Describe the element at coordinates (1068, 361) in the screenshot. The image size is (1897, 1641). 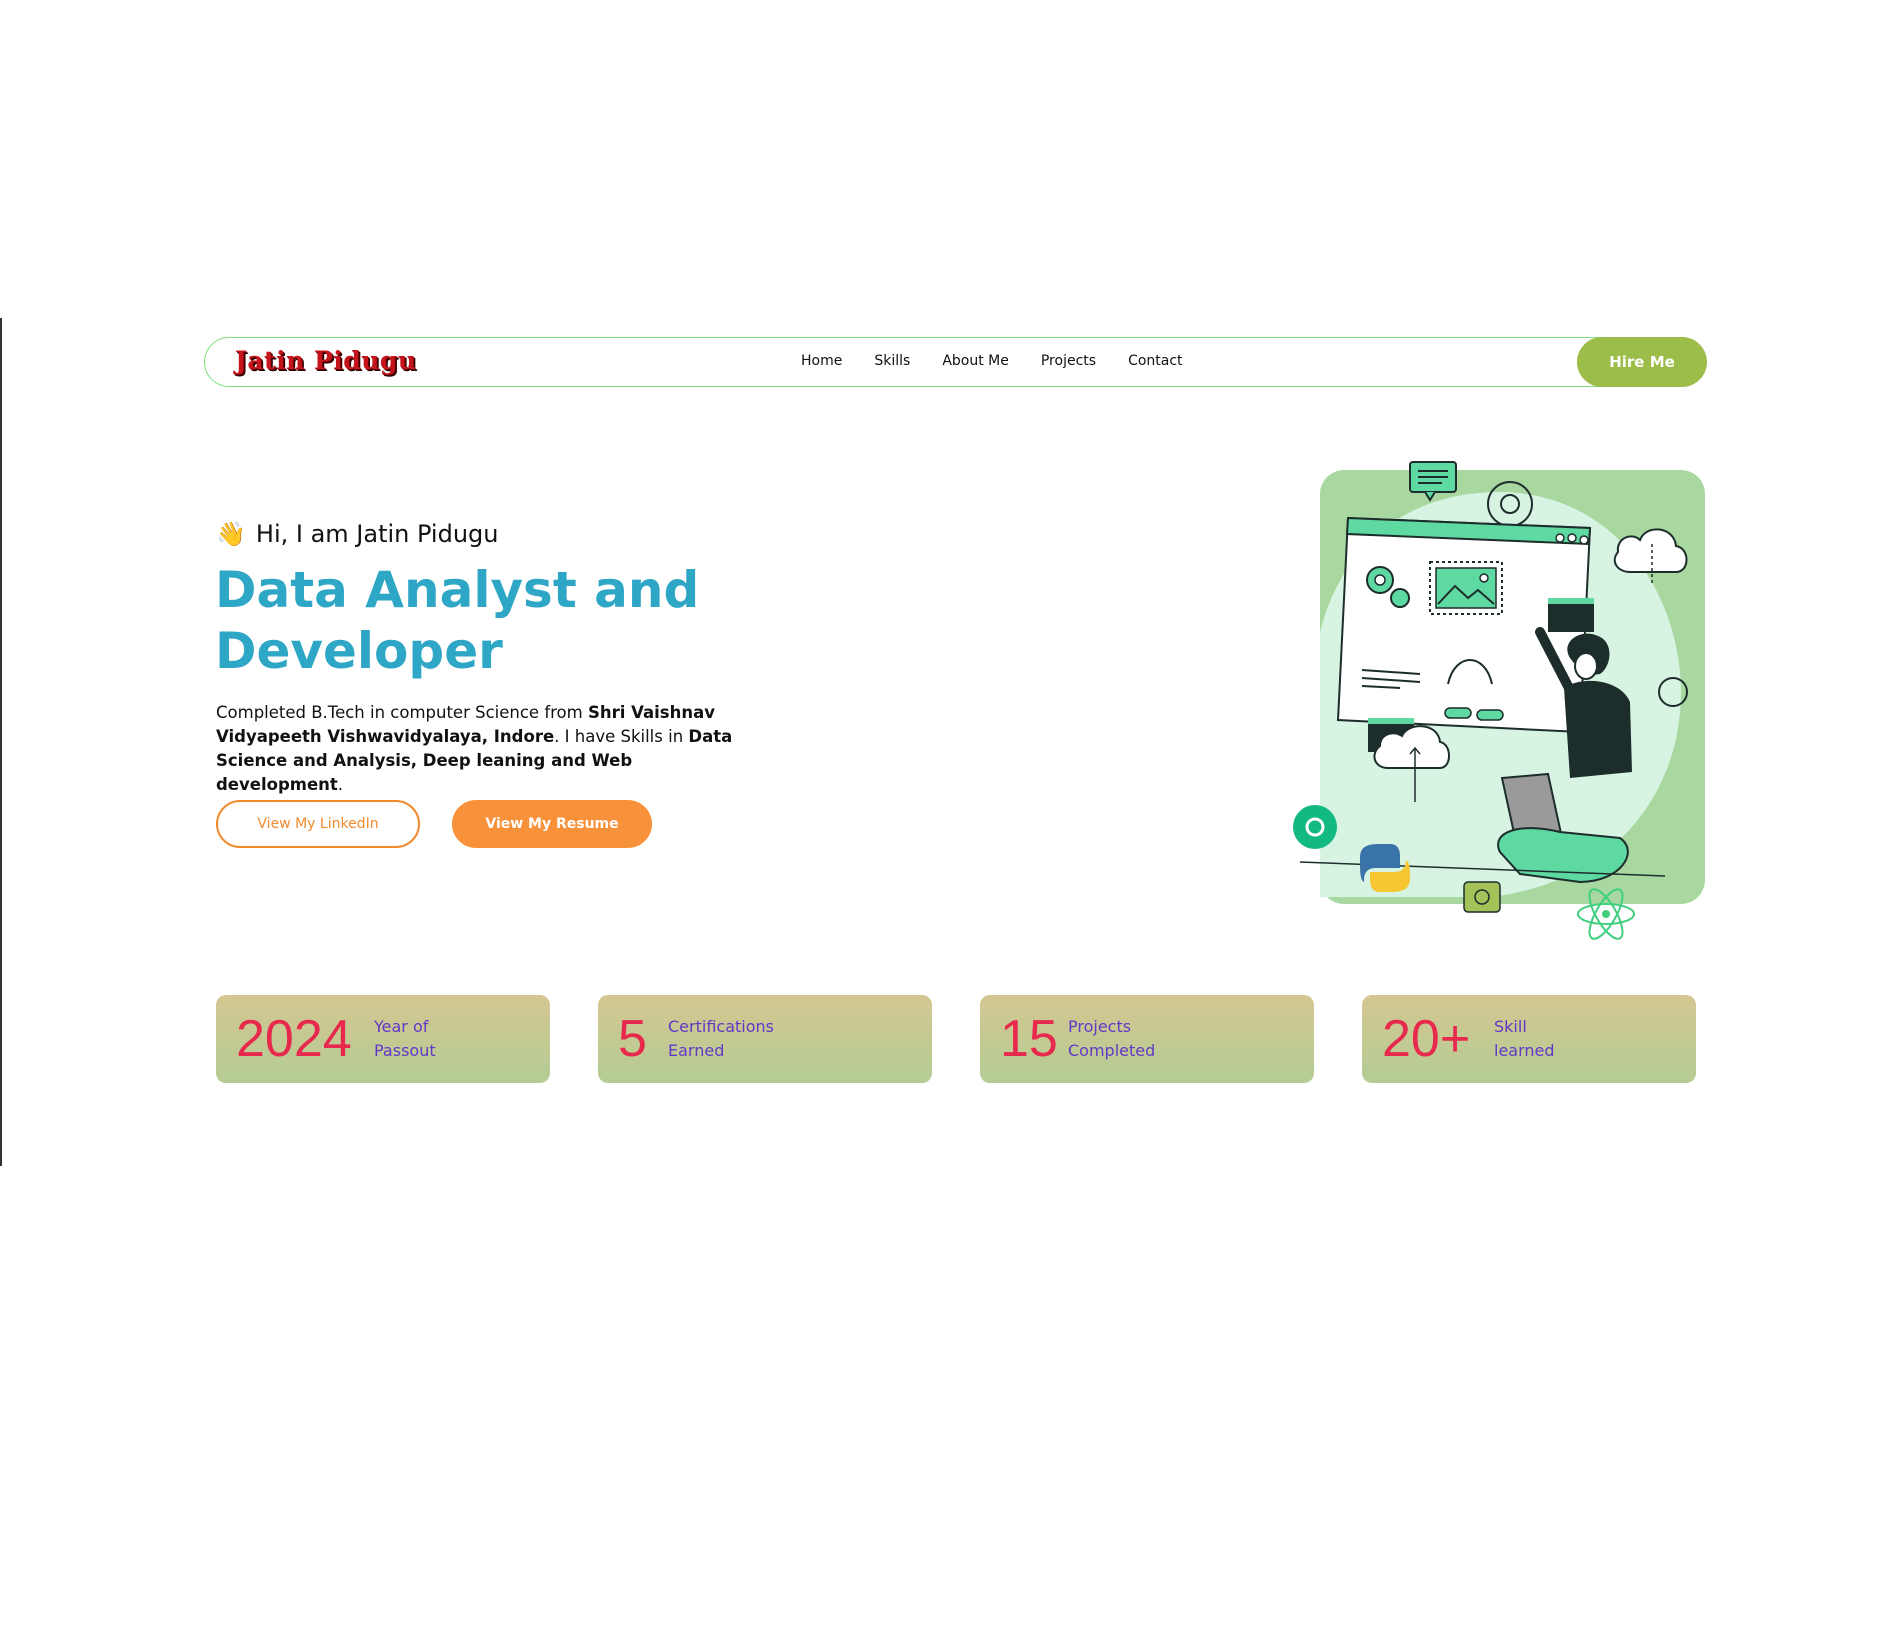
I see `nav-link-projects: Projects` at that location.